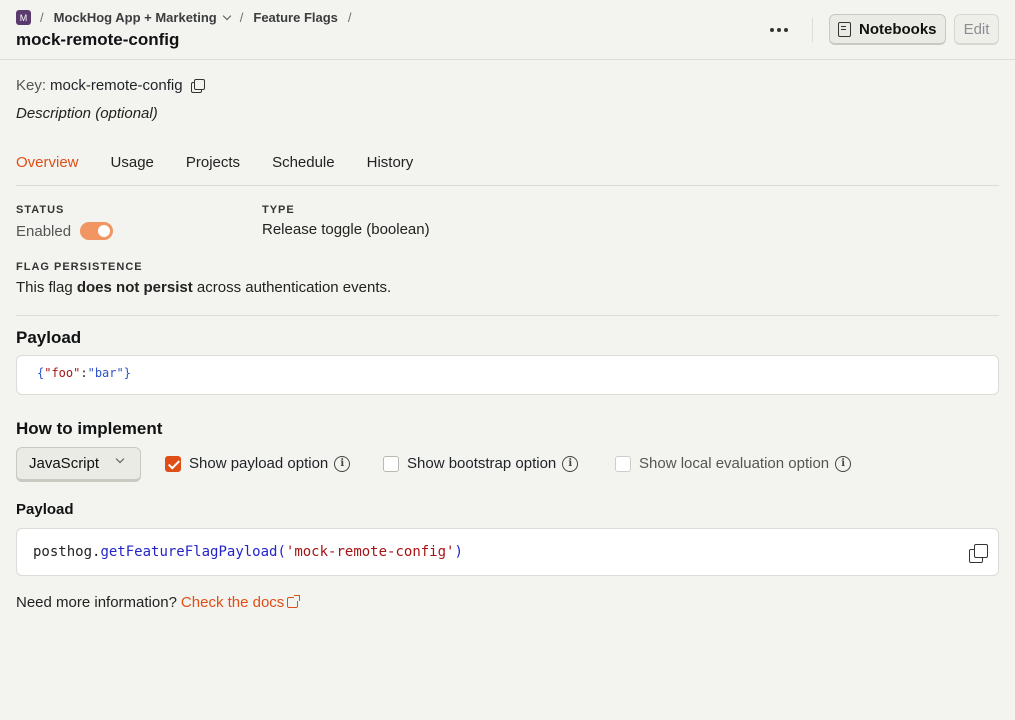 The image size is (1015, 720). What do you see at coordinates (40, 210) in the screenshot?
I see `status-label: STATUS` at bounding box center [40, 210].